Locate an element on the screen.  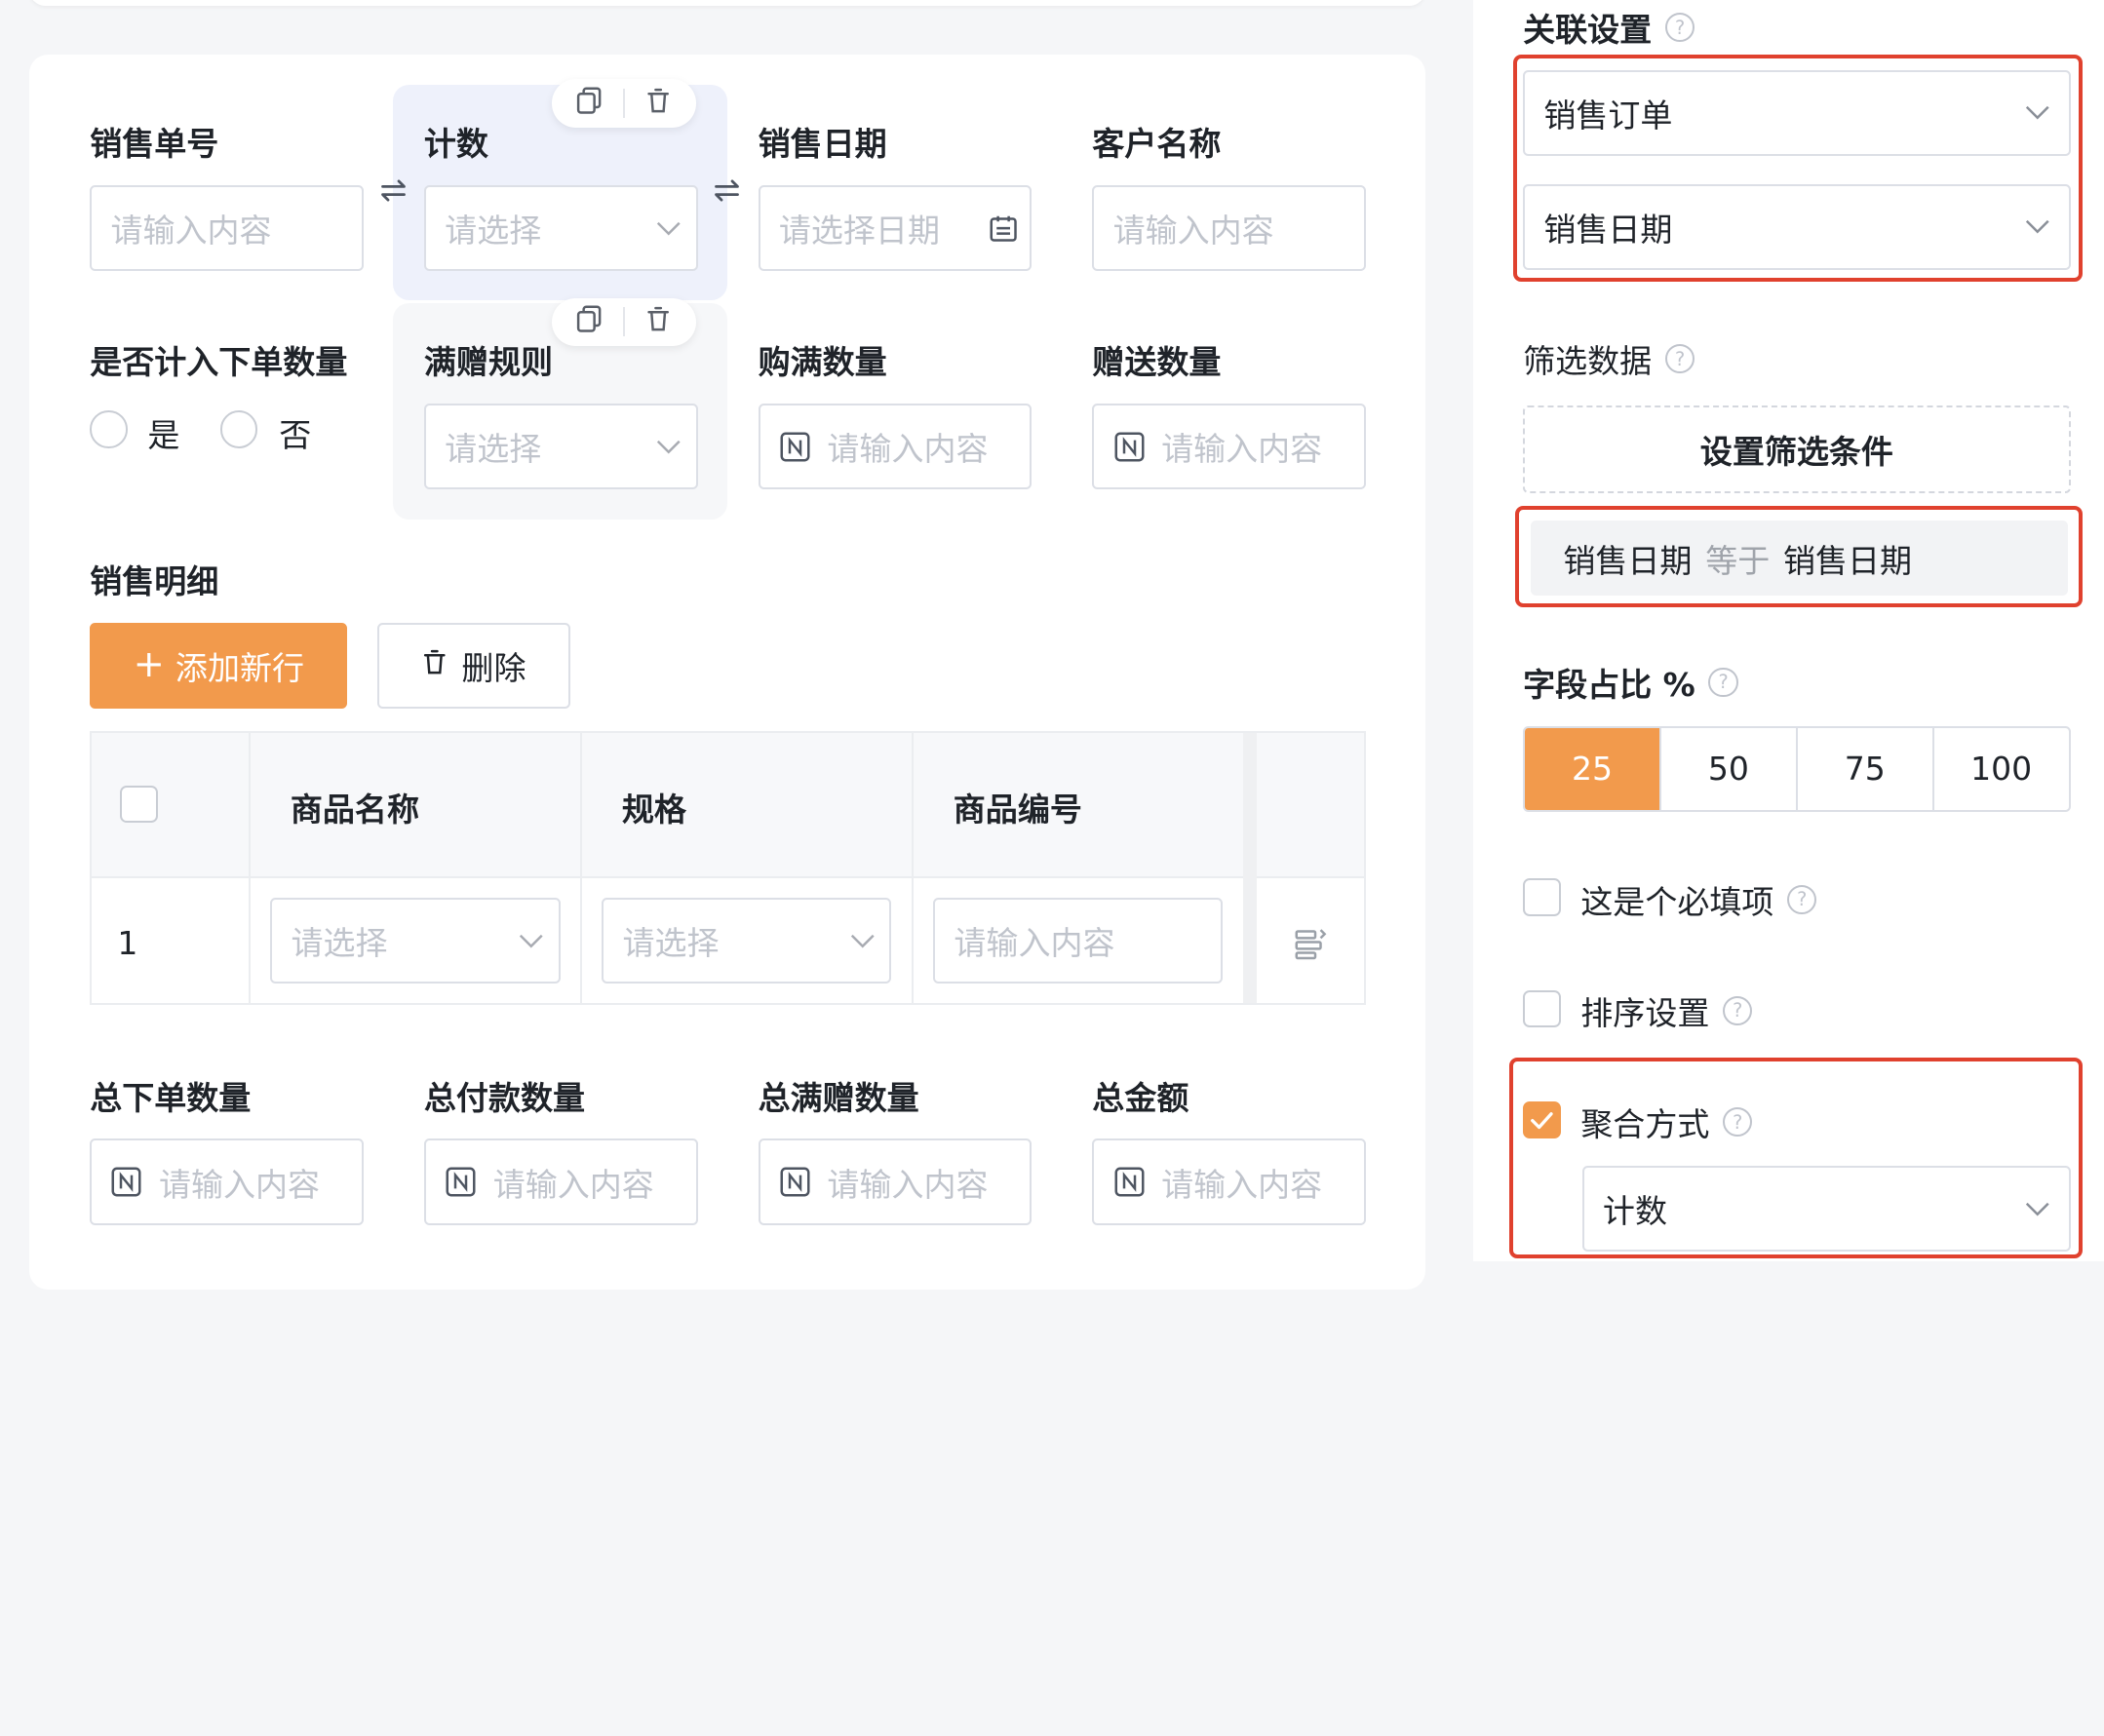
sort-label: 排序设置? is located at coordinates (1666, 1010).